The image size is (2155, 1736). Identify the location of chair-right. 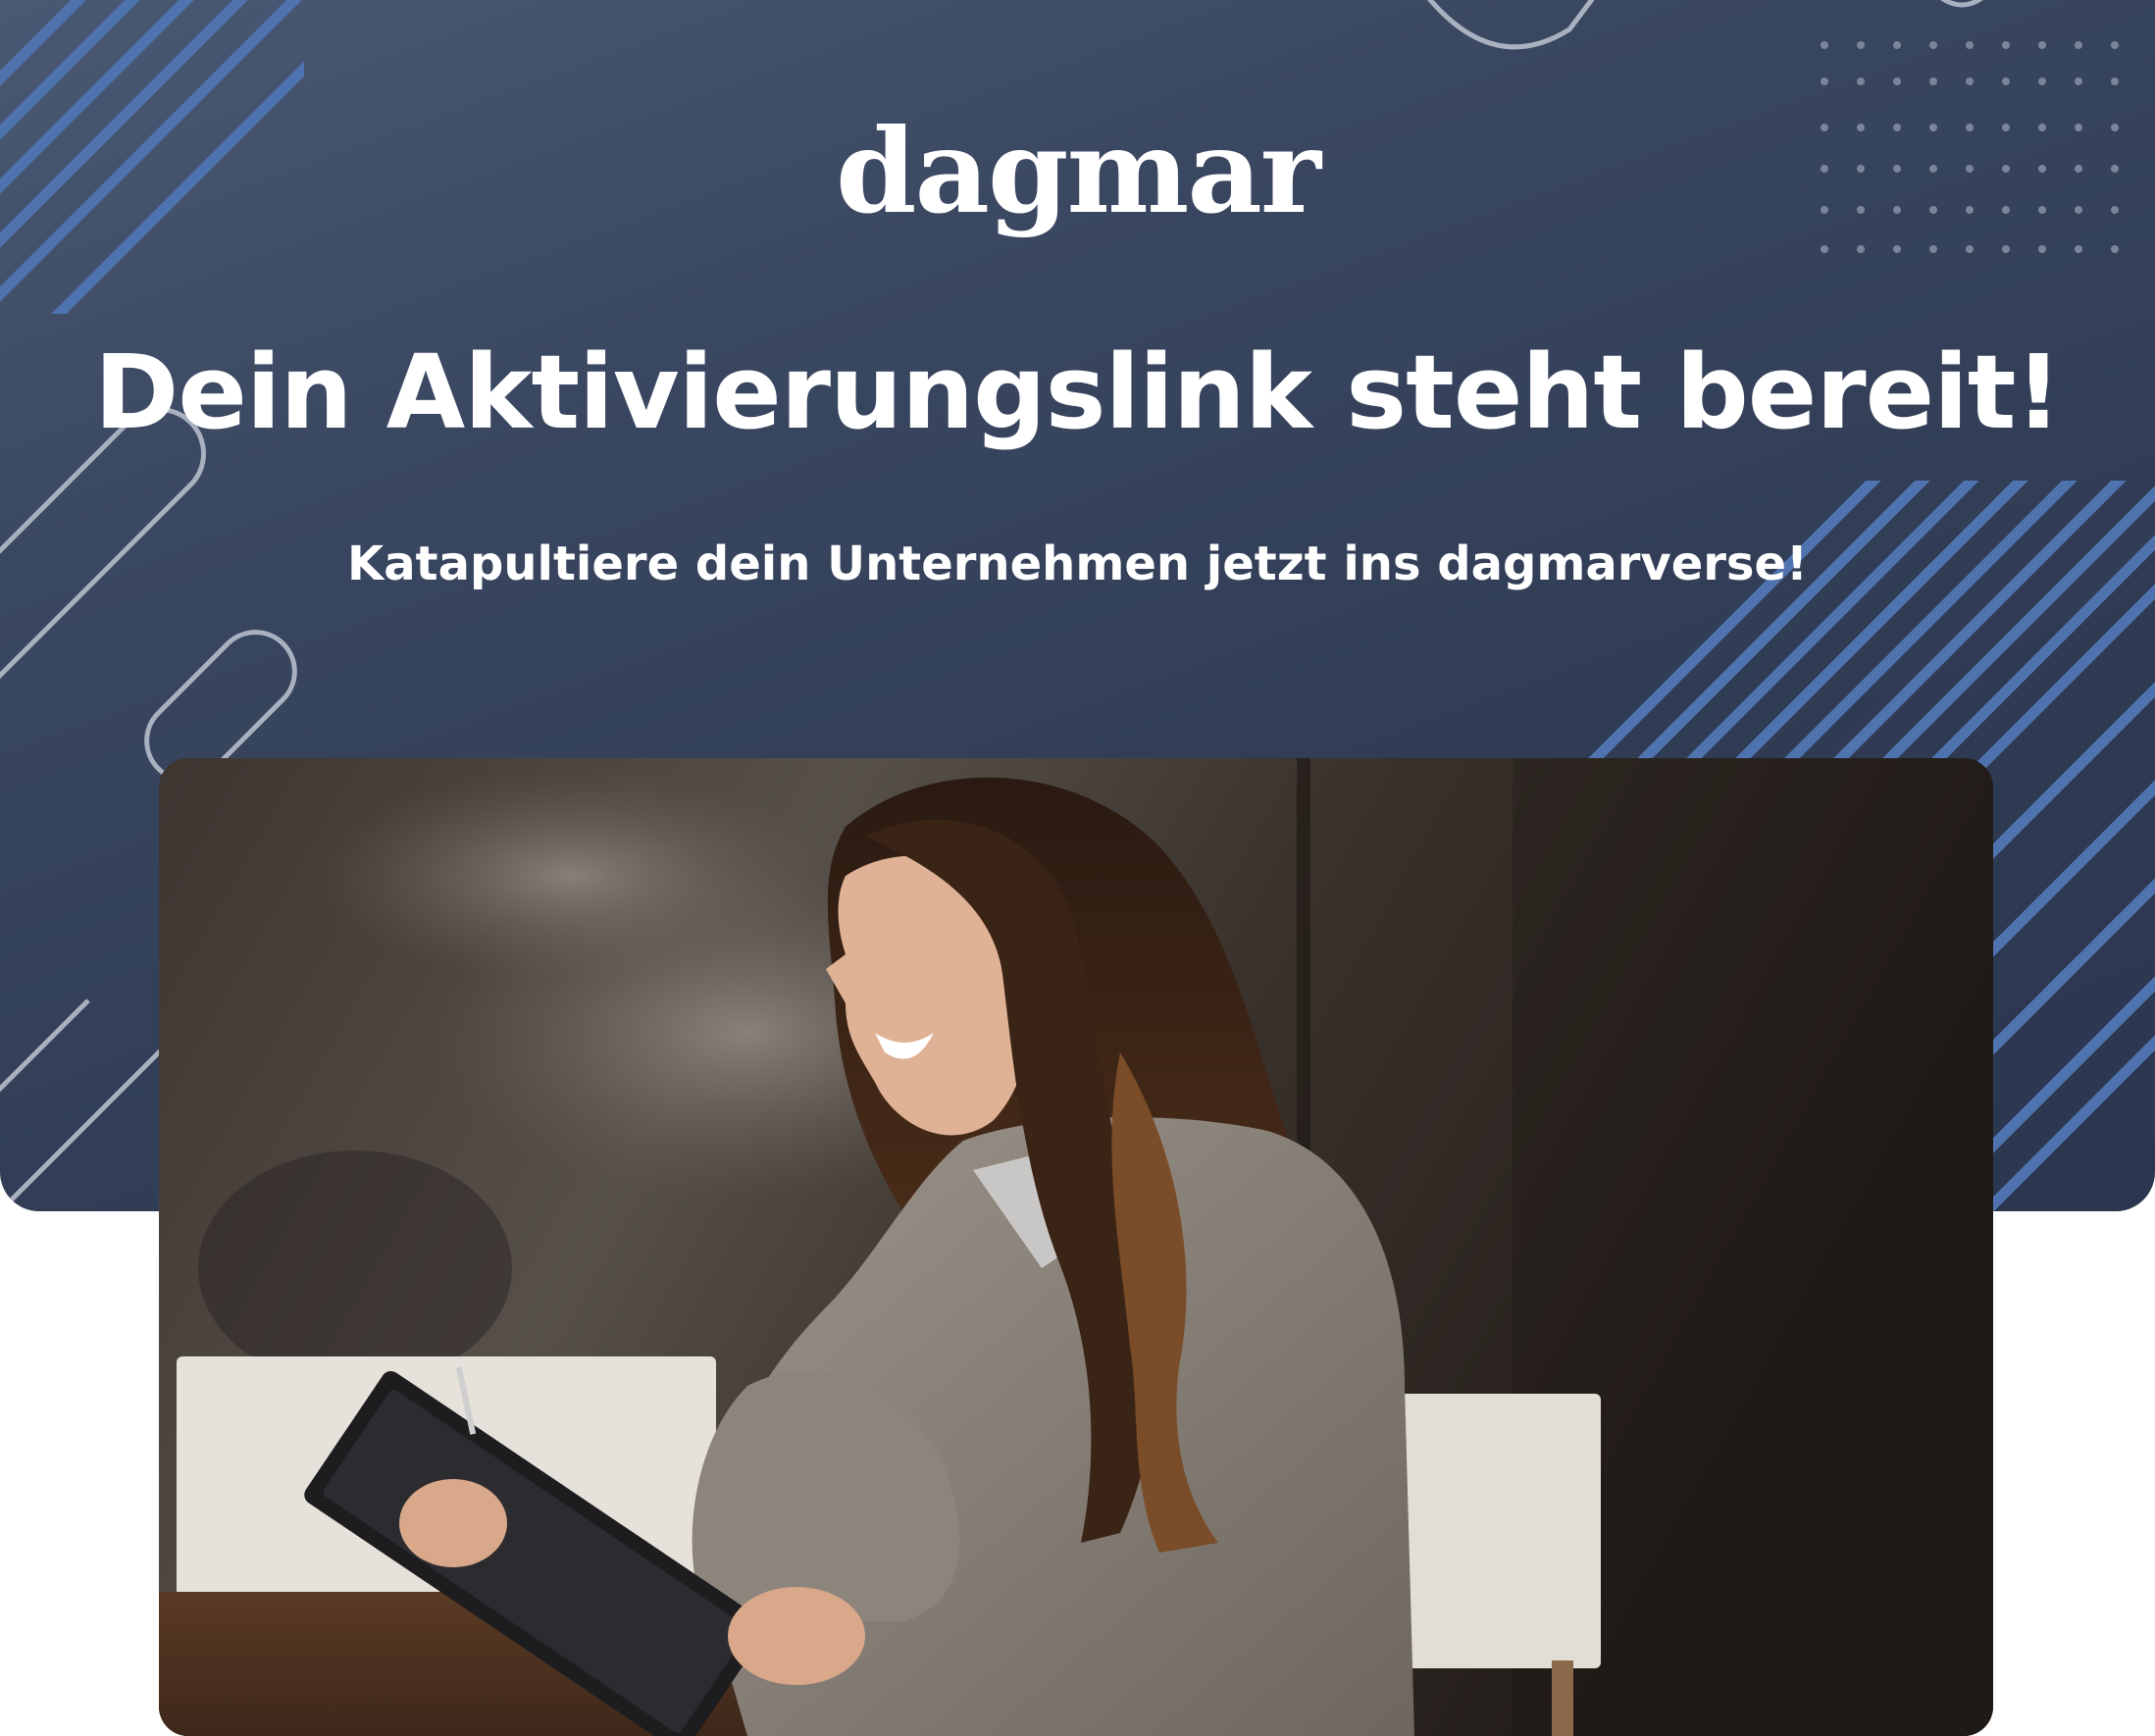
(1493, 1531).